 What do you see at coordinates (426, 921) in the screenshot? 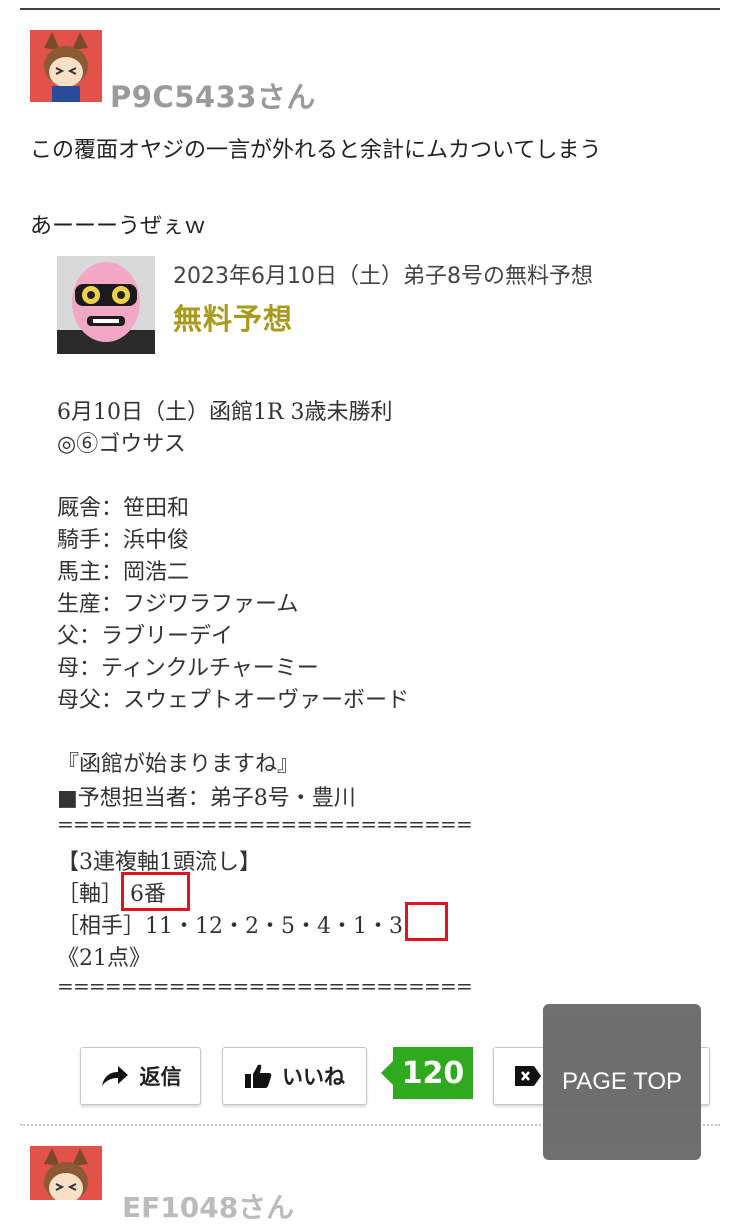
I see `highlight-box-partner` at bounding box center [426, 921].